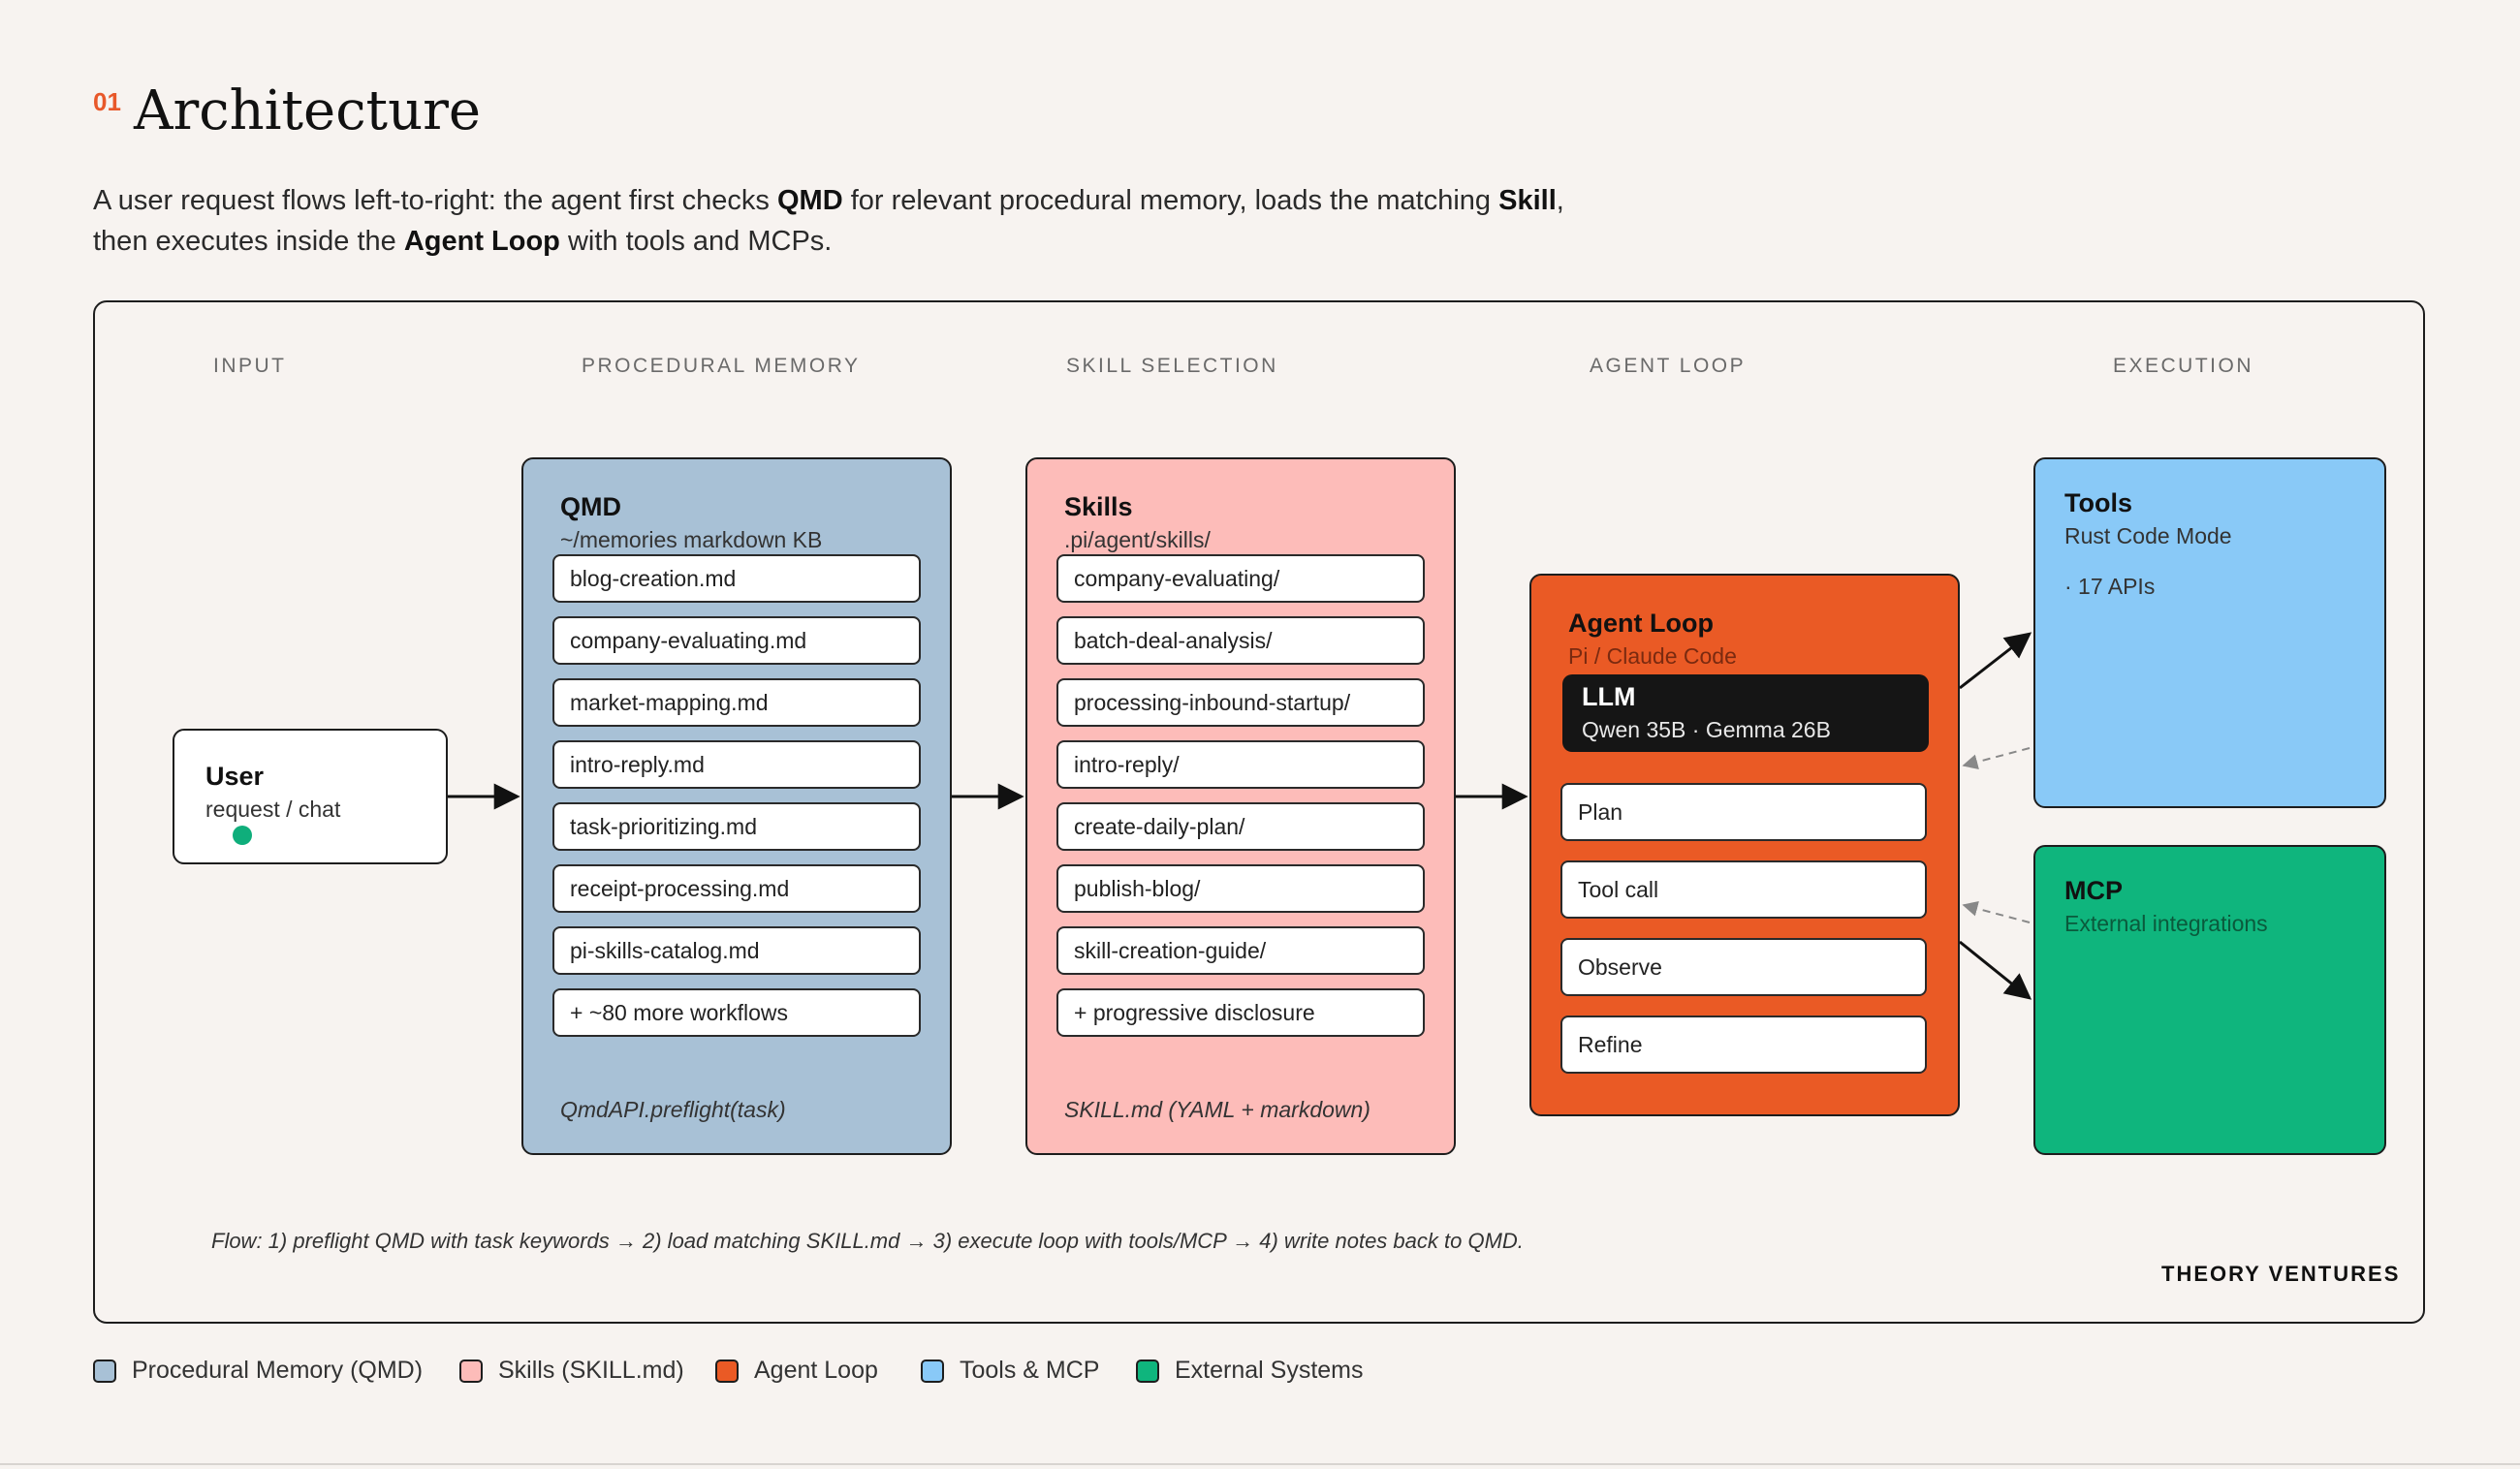 Image resolution: width=2520 pixels, height=1469 pixels. I want to click on qmd-footer: QmdAPI.preflight(task), so click(673, 1109).